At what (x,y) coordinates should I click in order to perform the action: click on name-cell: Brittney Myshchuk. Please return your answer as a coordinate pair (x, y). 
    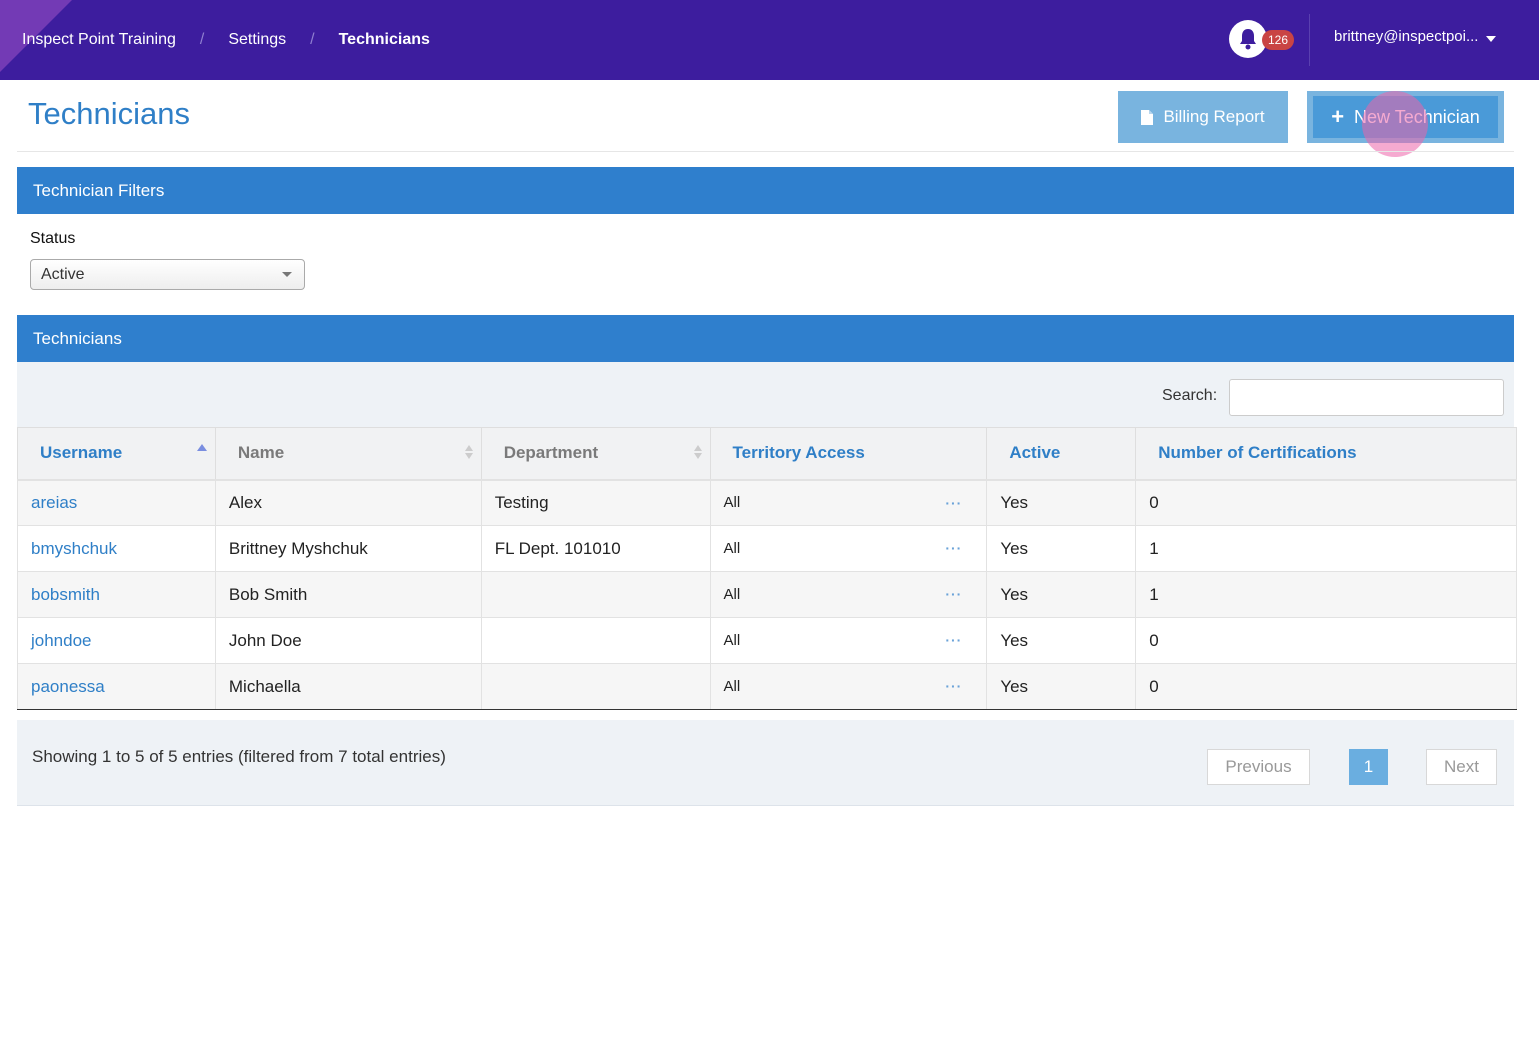
    Looking at the image, I should click on (348, 548).